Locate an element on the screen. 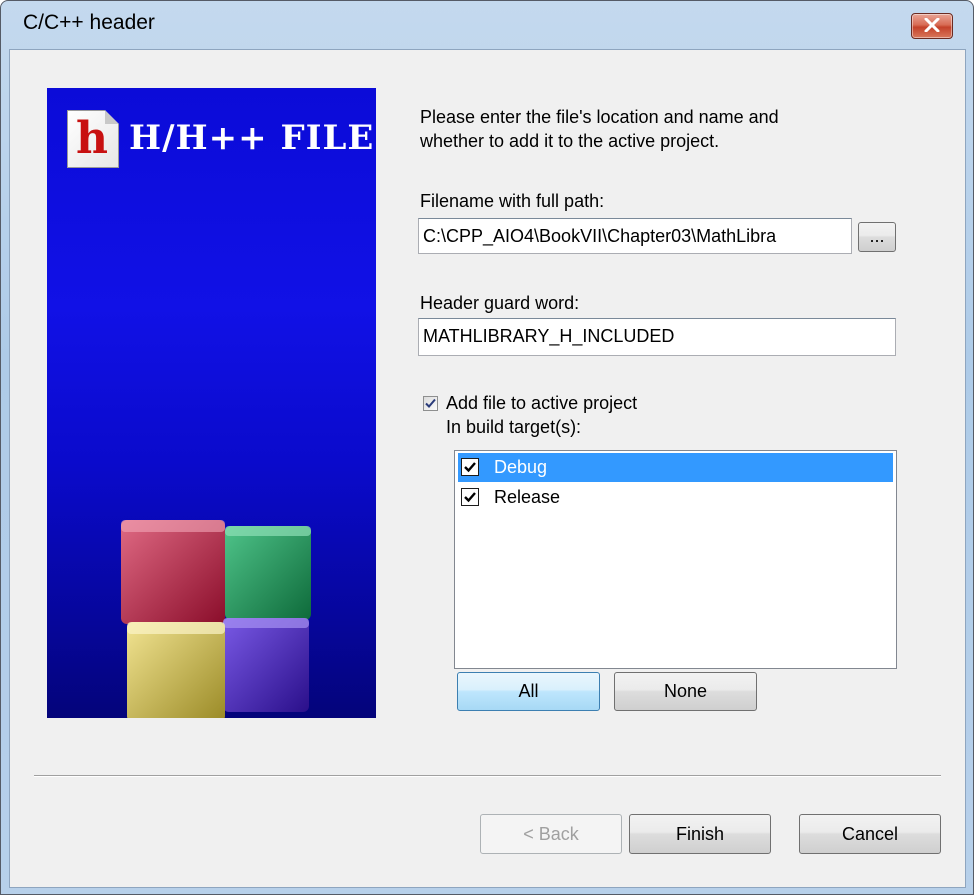 This screenshot has height=895, width=974. add-to-project-label: Add file to active project is located at coordinates (541, 403).